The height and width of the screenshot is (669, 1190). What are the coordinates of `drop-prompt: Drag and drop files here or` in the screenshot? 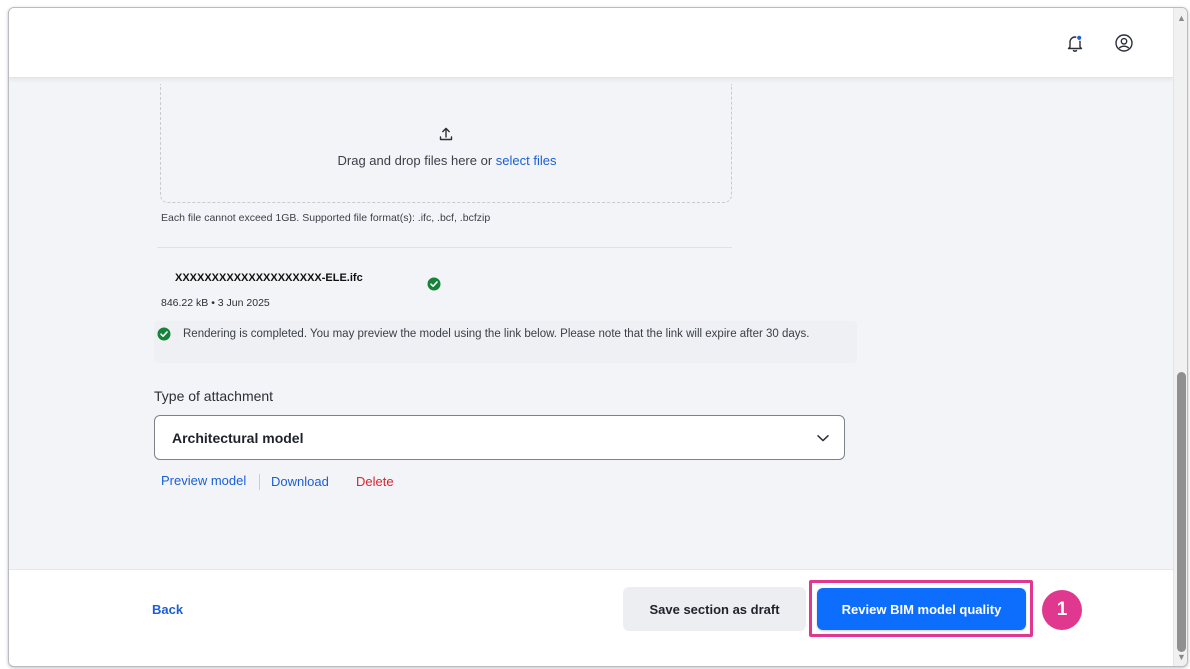 It's located at (416, 160).